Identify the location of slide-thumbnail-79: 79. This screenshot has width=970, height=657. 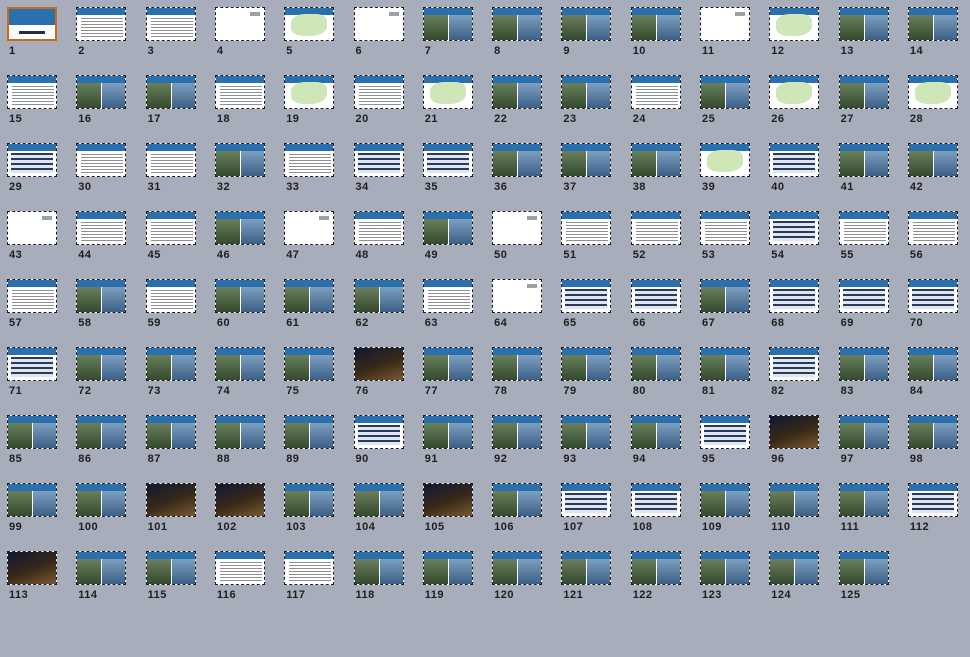
(587, 374).